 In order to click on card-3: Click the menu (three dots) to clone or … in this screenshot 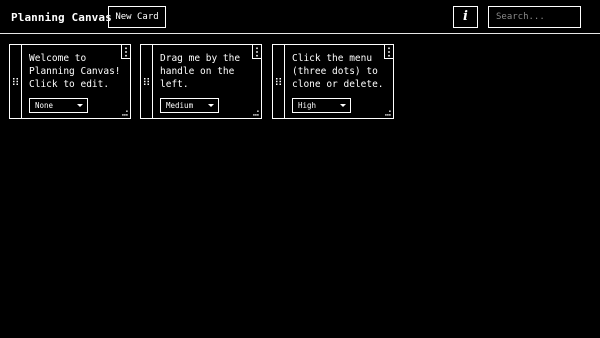, I will do `click(333, 81)`.